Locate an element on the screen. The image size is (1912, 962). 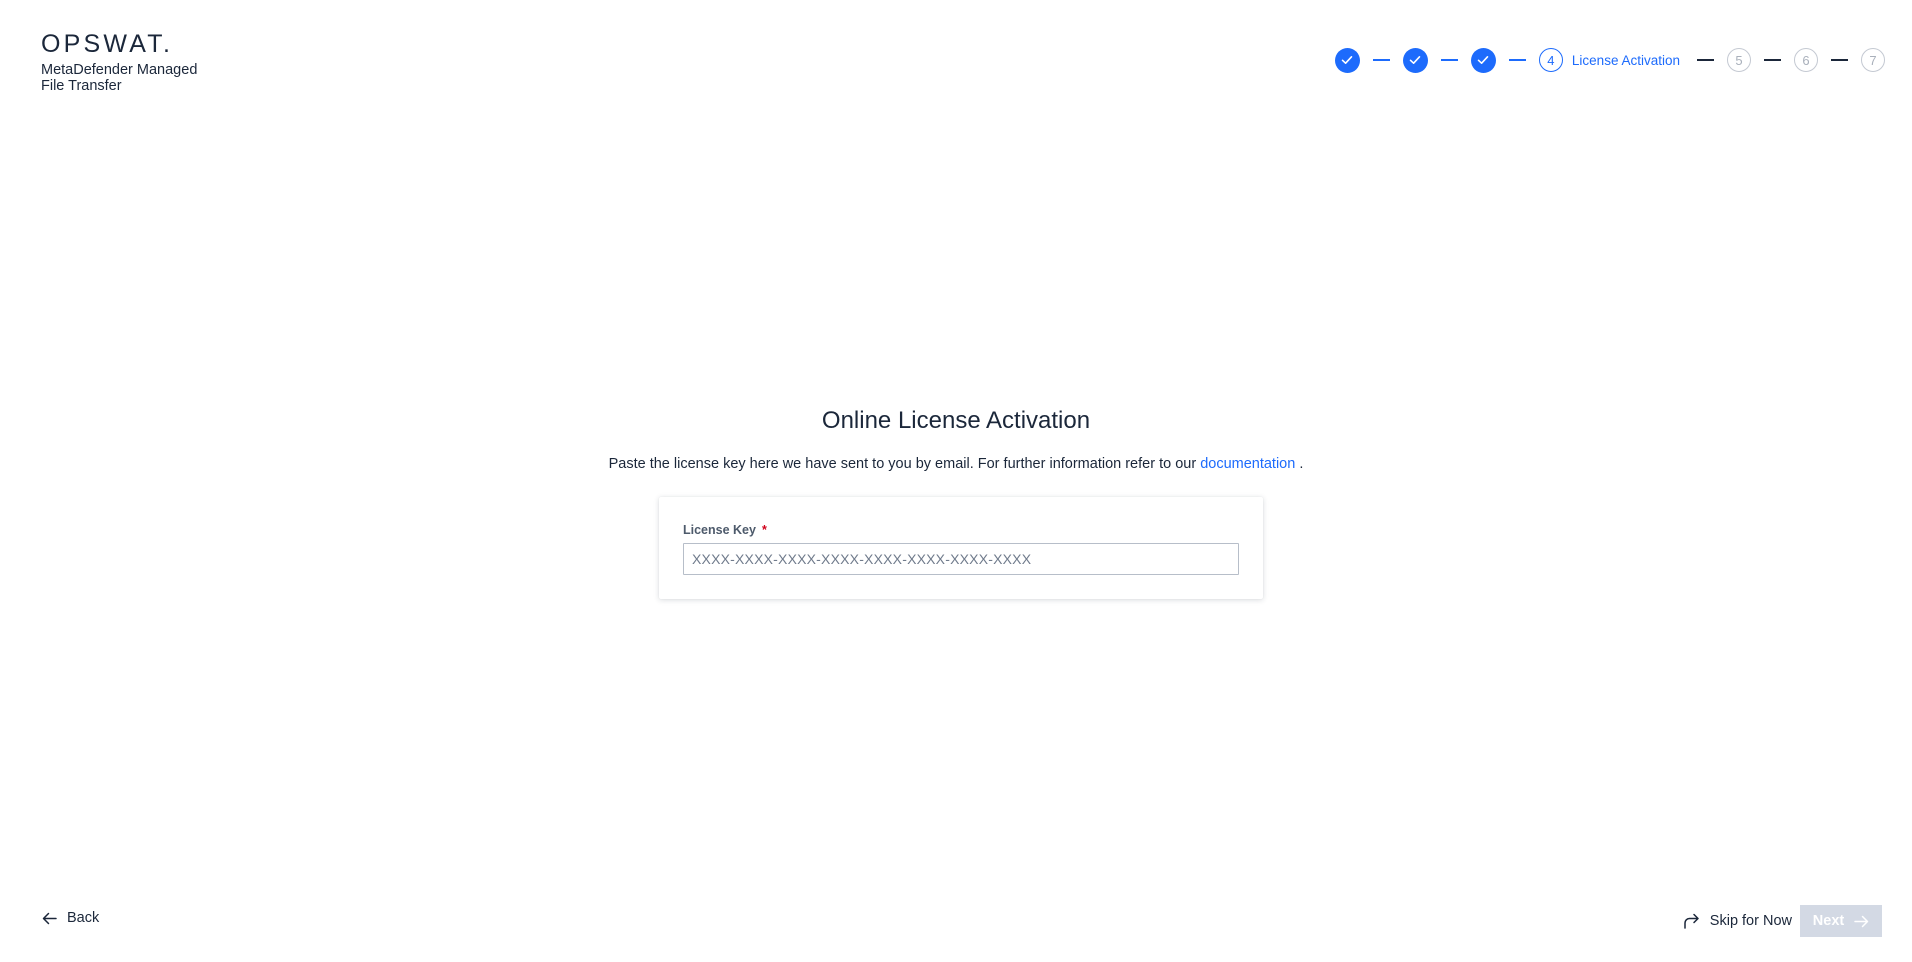
back-label: Back is located at coordinates (83, 918).